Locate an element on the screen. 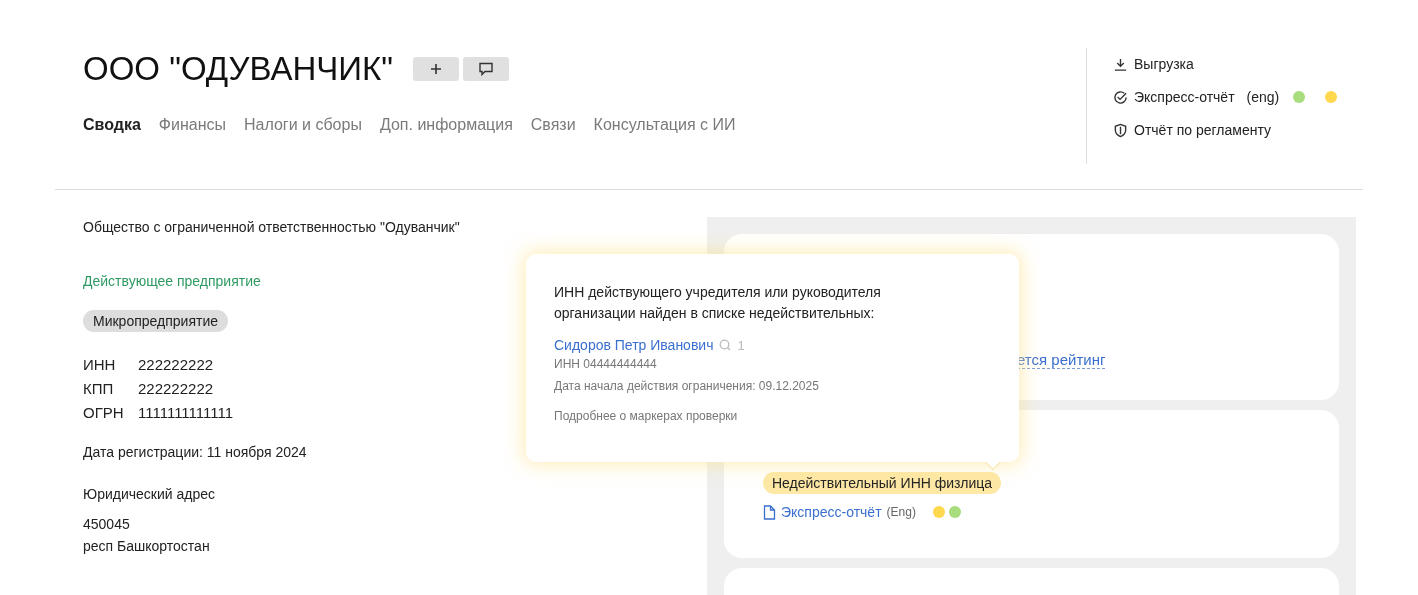 Image resolution: width=1418 pixels, height=595 pixels. company-full-name: Общество с ограниченной ответственностью "Одуванчик" is located at coordinates (272, 227).